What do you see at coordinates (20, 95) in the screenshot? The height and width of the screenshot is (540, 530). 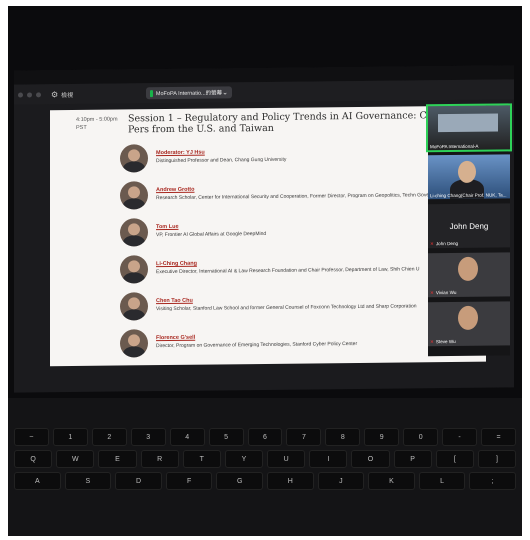 I see `close-window-button` at bounding box center [20, 95].